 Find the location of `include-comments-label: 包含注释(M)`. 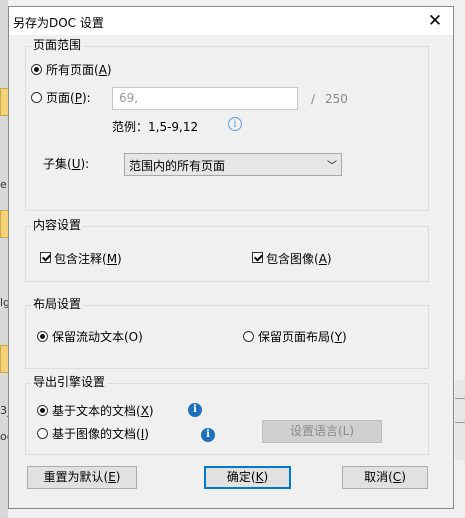

include-comments-label: 包含注释(M) is located at coordinates (88, 259).